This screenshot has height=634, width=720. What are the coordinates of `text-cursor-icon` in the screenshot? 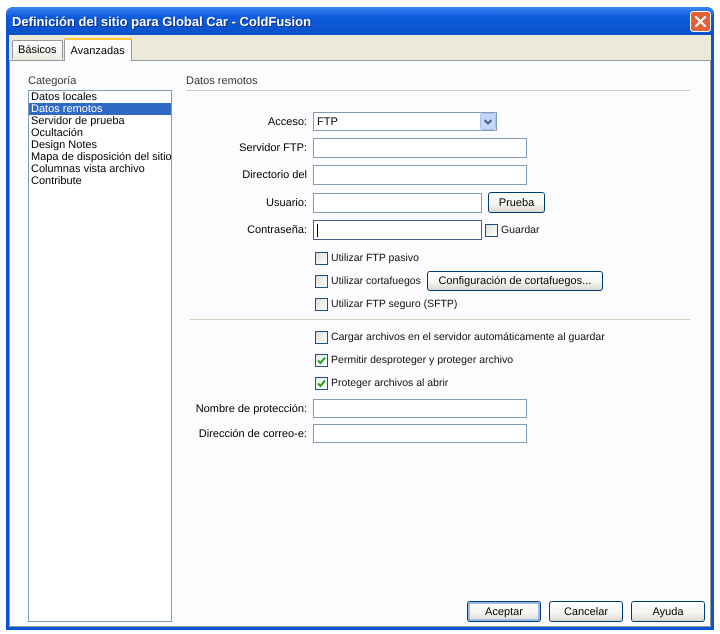 It's located at (317, 230).